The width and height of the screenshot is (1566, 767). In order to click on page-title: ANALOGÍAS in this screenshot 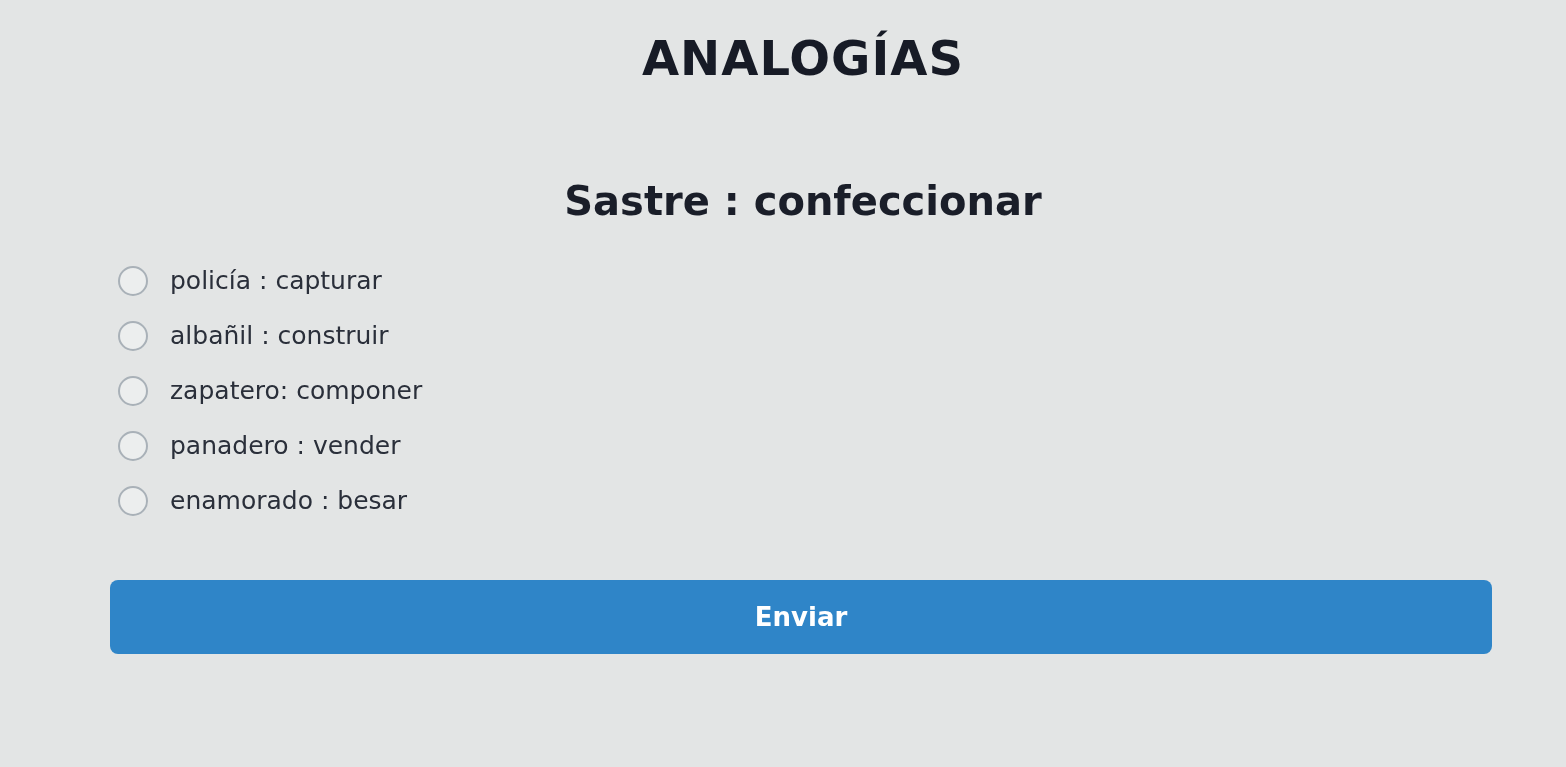, I will do `click(803, 58)`.